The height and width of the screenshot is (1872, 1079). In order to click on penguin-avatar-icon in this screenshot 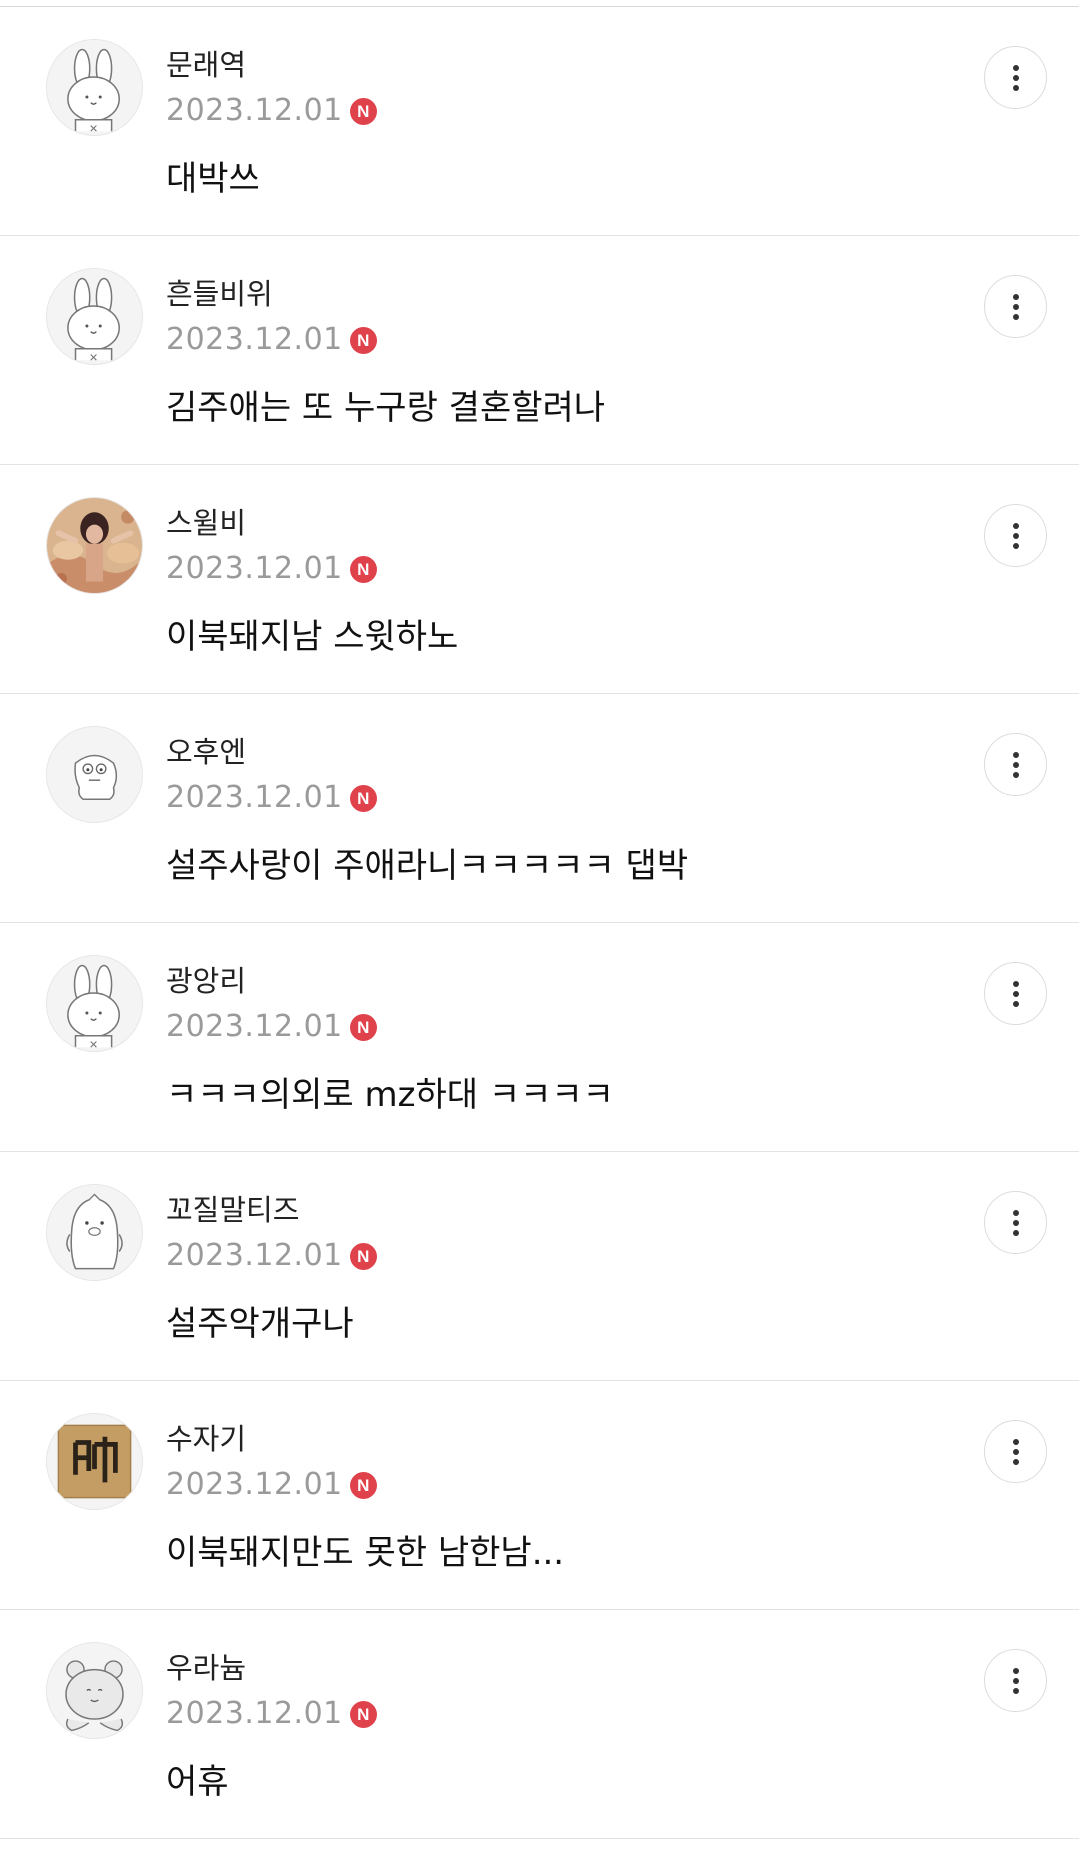, I will do `click(94, 1232)`.